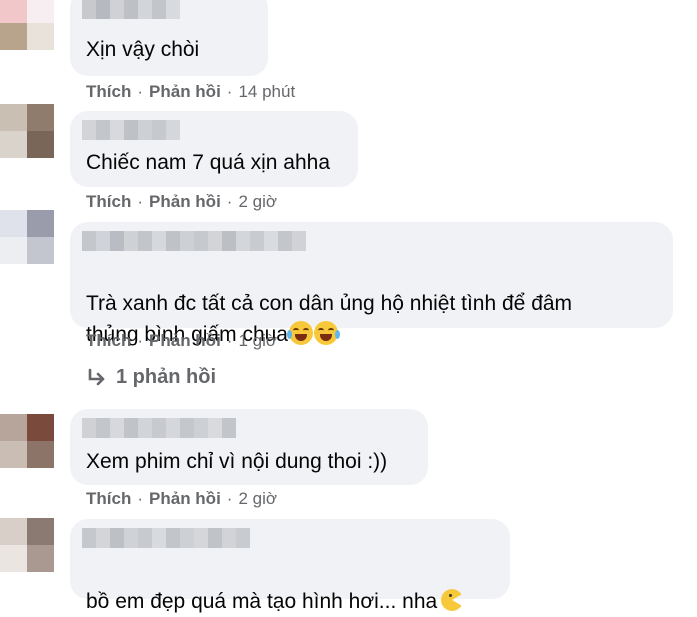 The image size is (697, 617). I want to click on comment-text: Chiếc nam 7 quá xịn ahha, so click(208, 162).